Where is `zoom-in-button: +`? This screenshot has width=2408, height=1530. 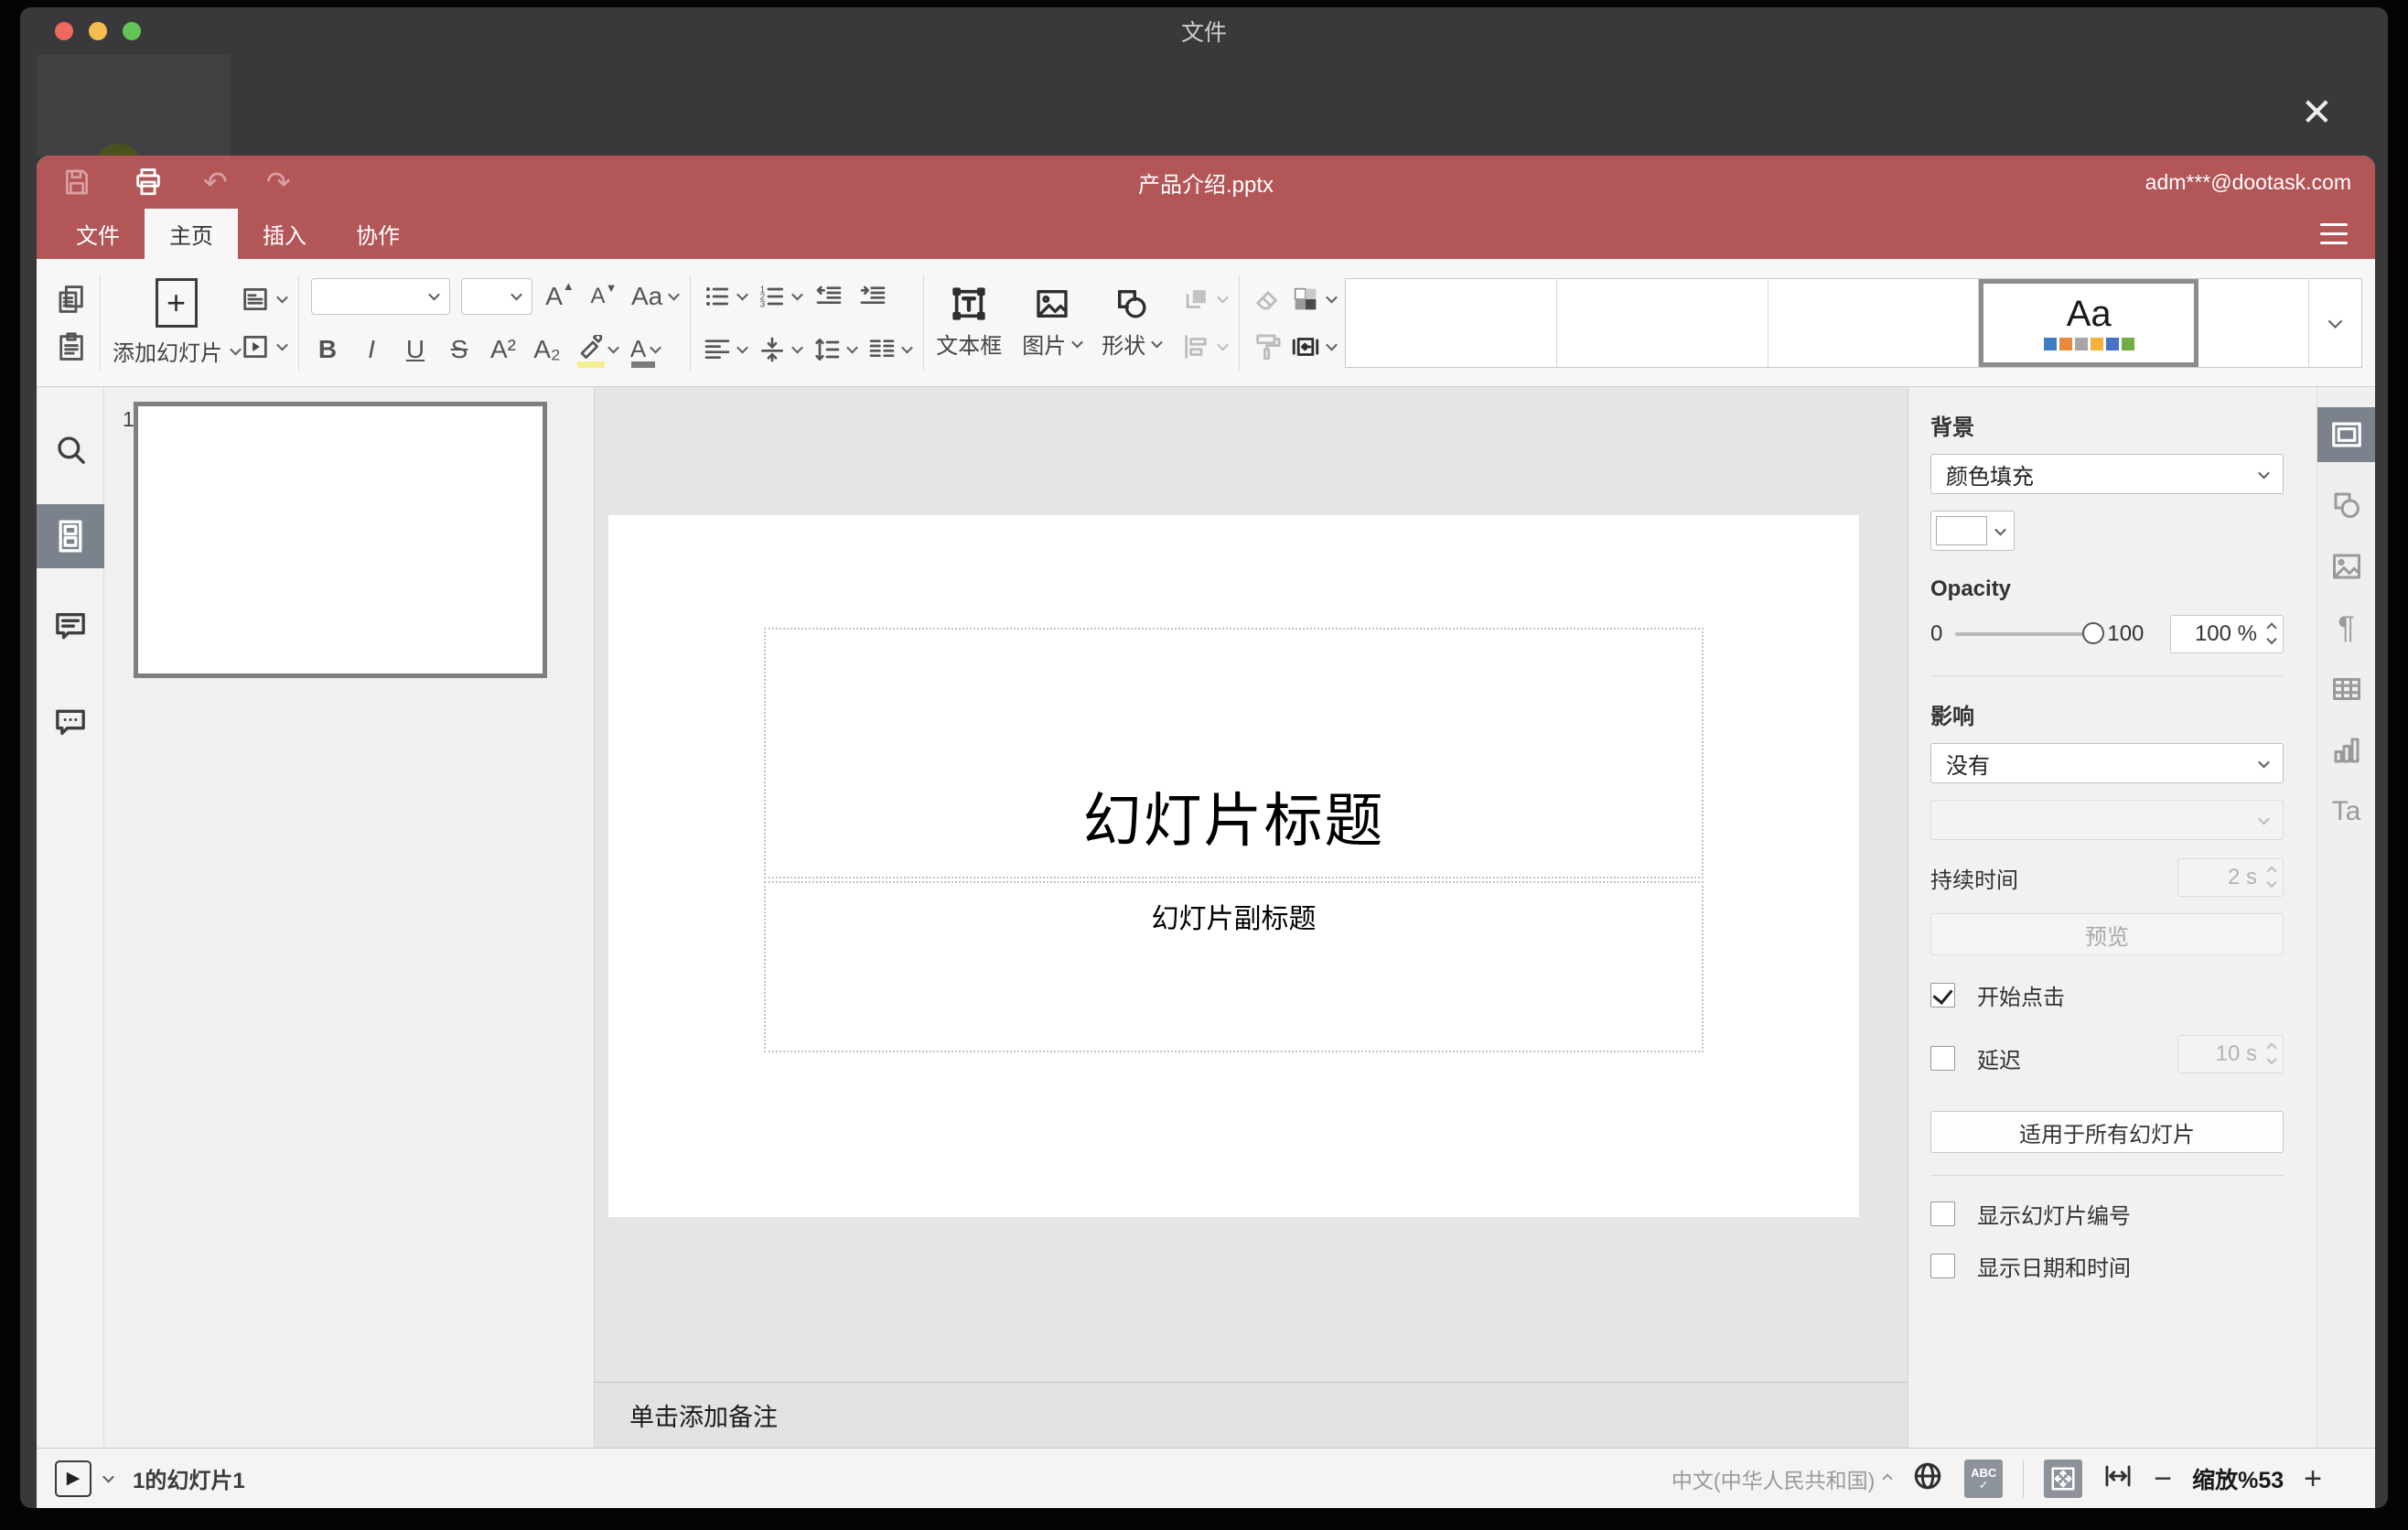
zoom-in-button: + is located at coordinates (2313, 1478).